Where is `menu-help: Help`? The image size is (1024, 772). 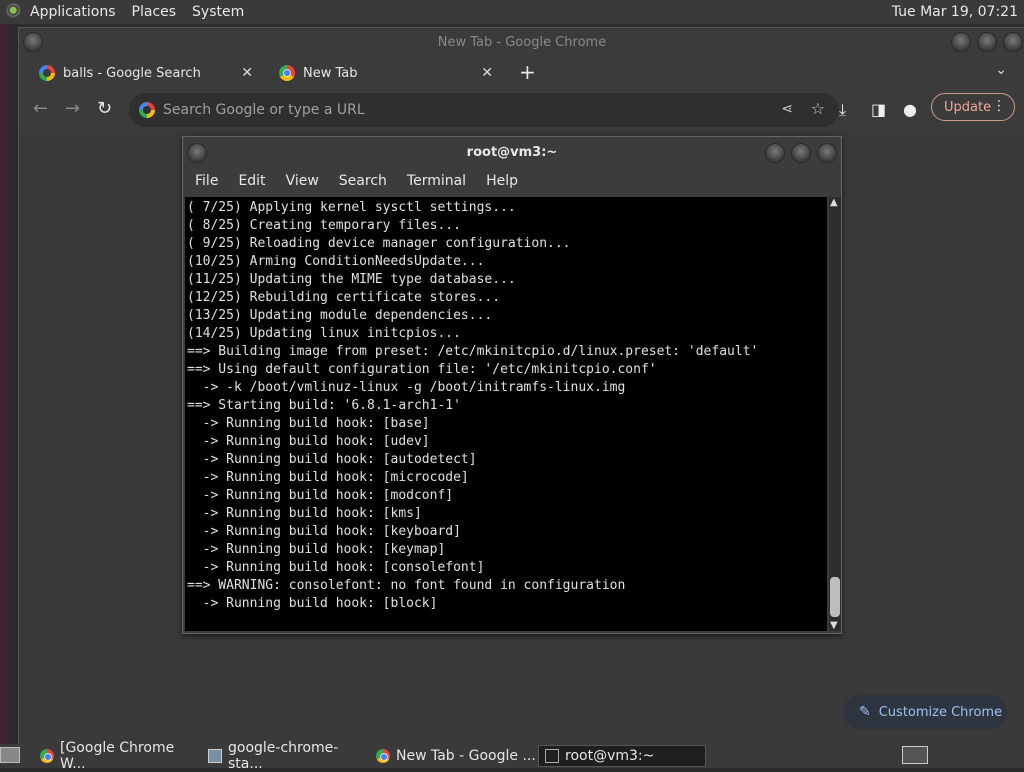 menu-help: Help is located at coordinates (502, 181).